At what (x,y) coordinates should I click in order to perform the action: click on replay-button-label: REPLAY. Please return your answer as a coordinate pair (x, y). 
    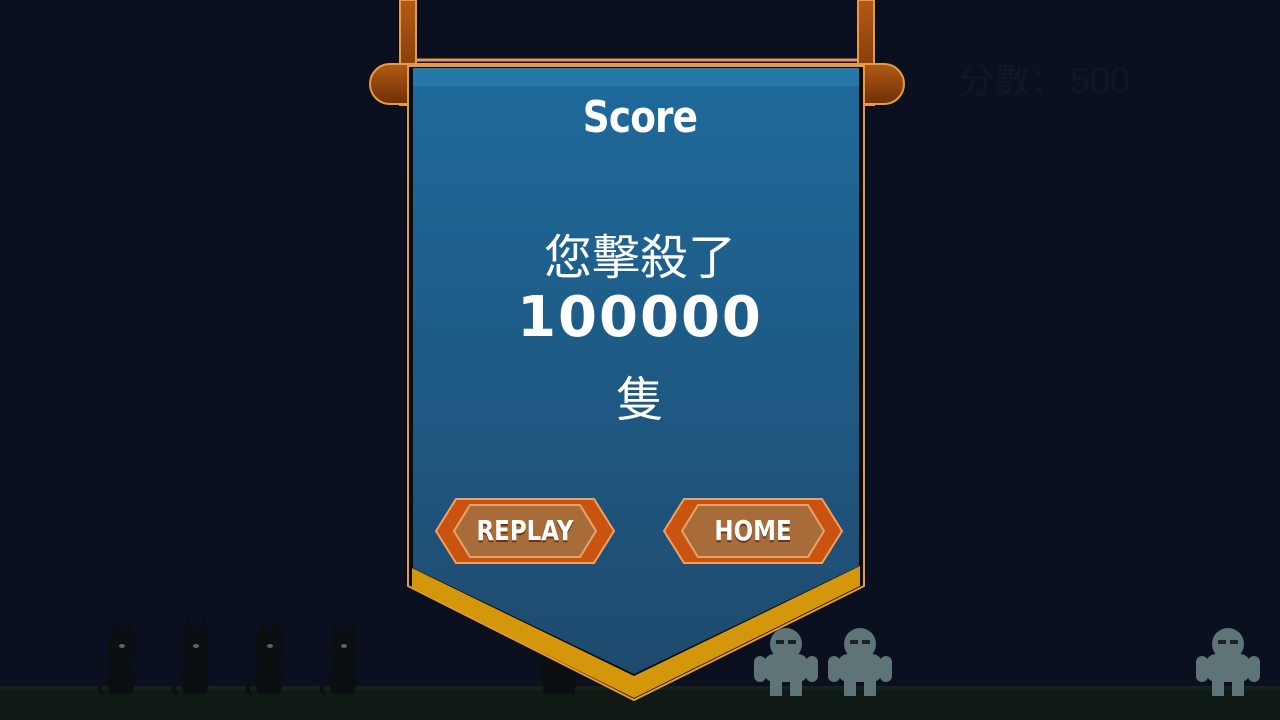
    Looking at the image, I should click on (525, 530).